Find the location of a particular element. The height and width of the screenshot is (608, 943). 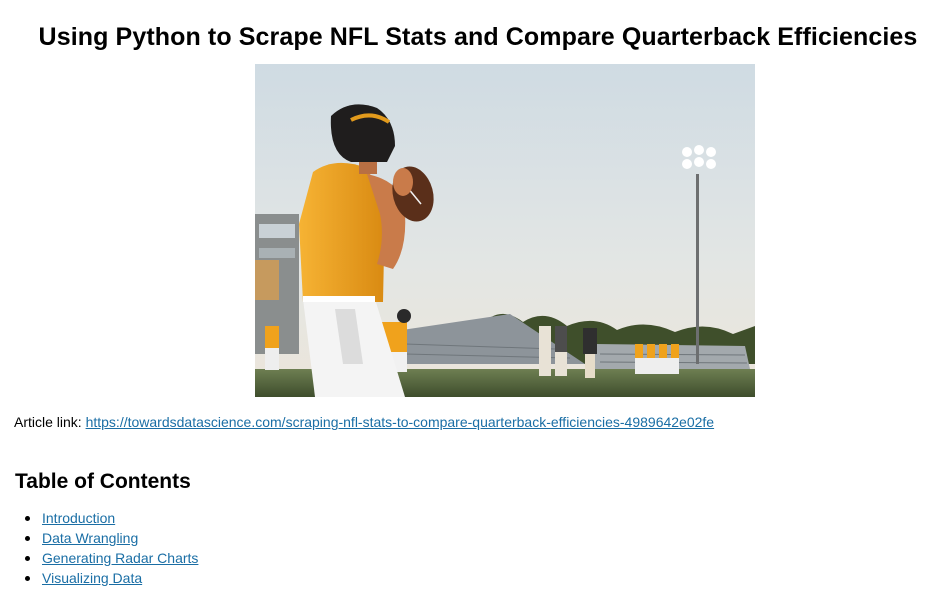

toc-item-visualizing-data: Visualizing Data is located at coordinates (106, 578).